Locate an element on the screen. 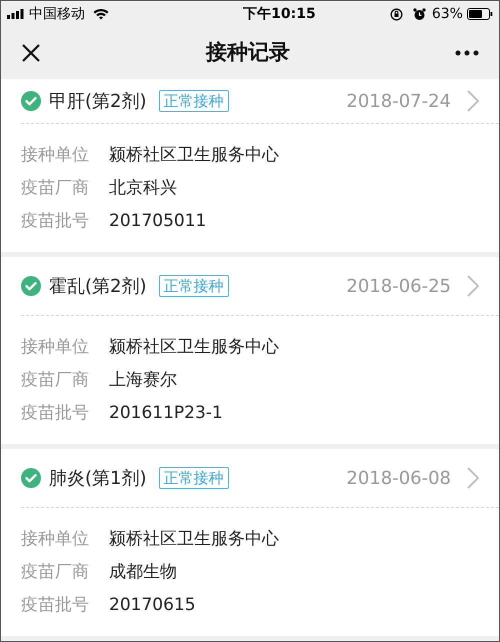 The width and height of the screenshot is (500, 642). field-value: 20170615 is located at coordinates (152, 605).